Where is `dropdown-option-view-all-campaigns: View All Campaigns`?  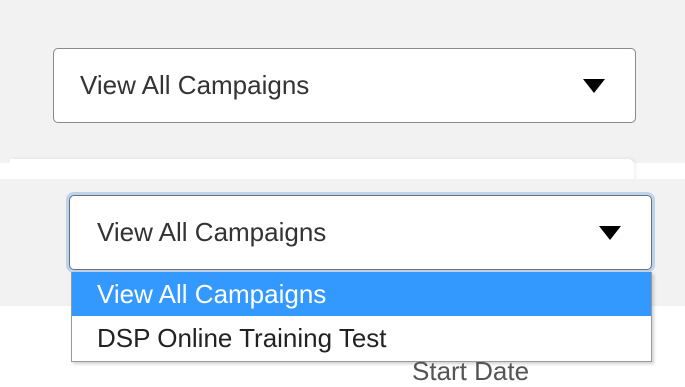
dropdown-option-view-all-campaigns: View All Campaigns is located at coordinates (361, 294).